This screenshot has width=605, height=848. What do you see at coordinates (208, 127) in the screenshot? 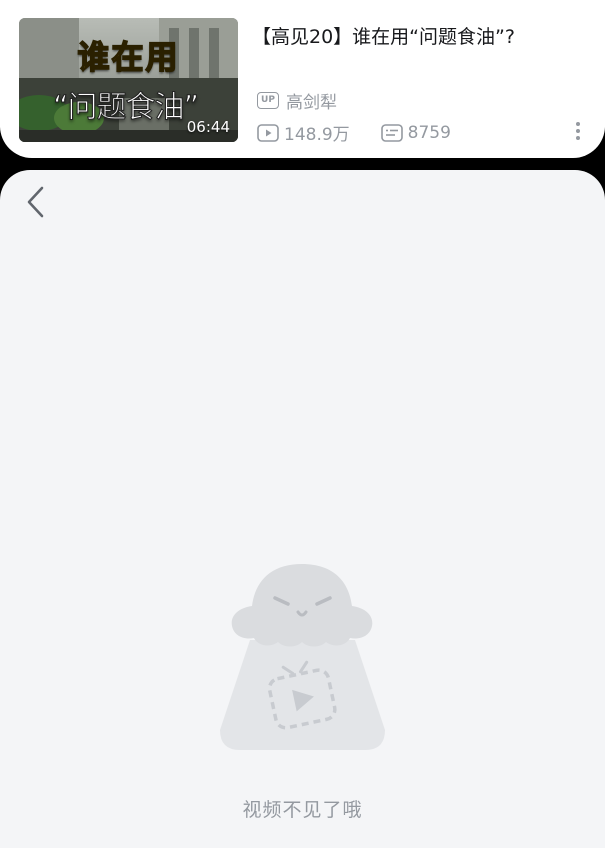
I see `video-duration: 06:44` at bounding box center [208, 127].